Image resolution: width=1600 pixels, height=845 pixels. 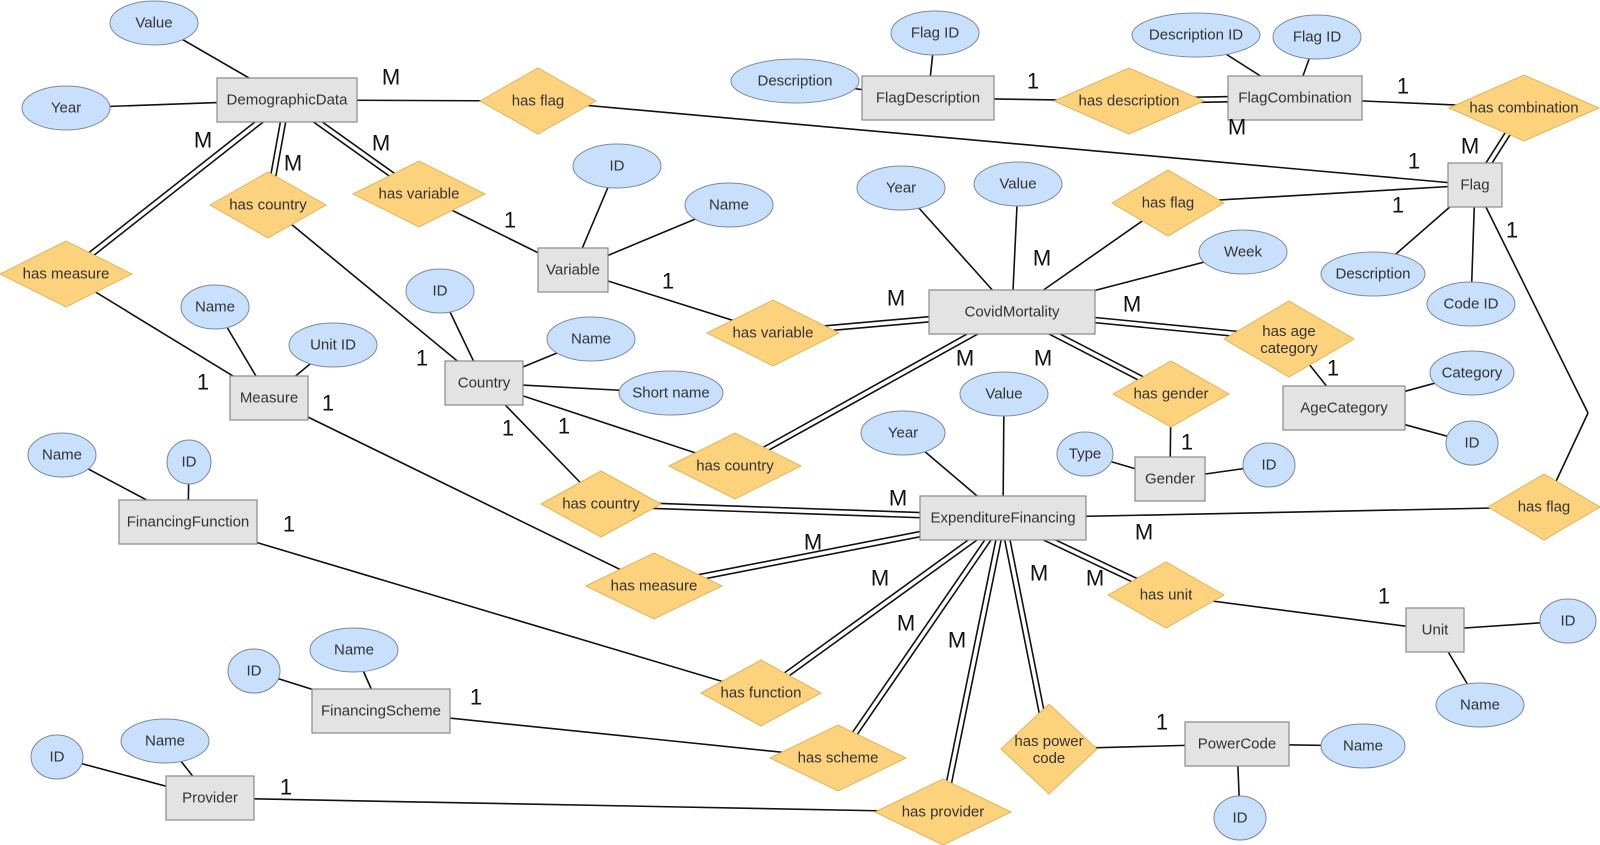 What do you see at coordinates (333, 345) in the screenshot?
I see `attribute-me-unitid: Unit ID` at bounding box center [333, 345].